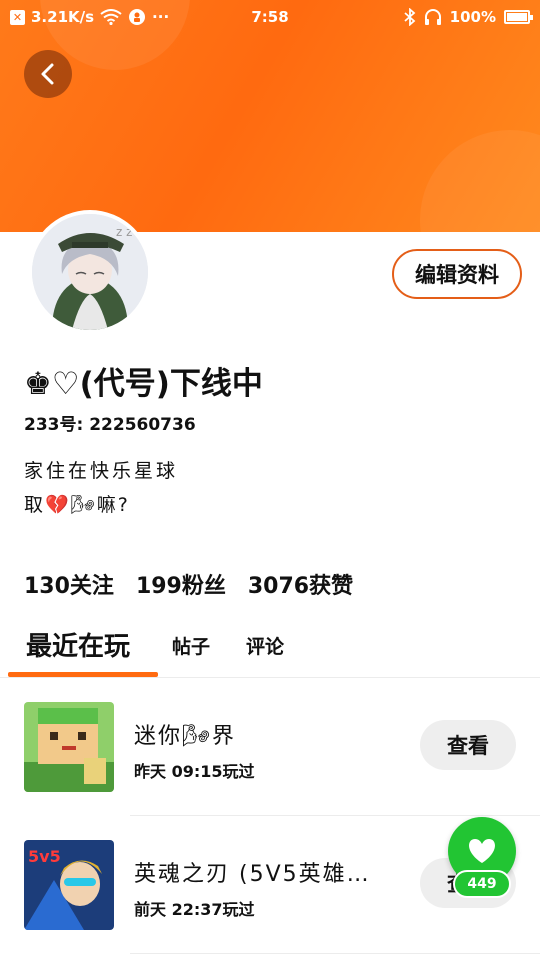 The image size is (540, 960). Describe the element at coordinates (69, 885) in the screenshot. I see `game-icon: 5v5` at that location.